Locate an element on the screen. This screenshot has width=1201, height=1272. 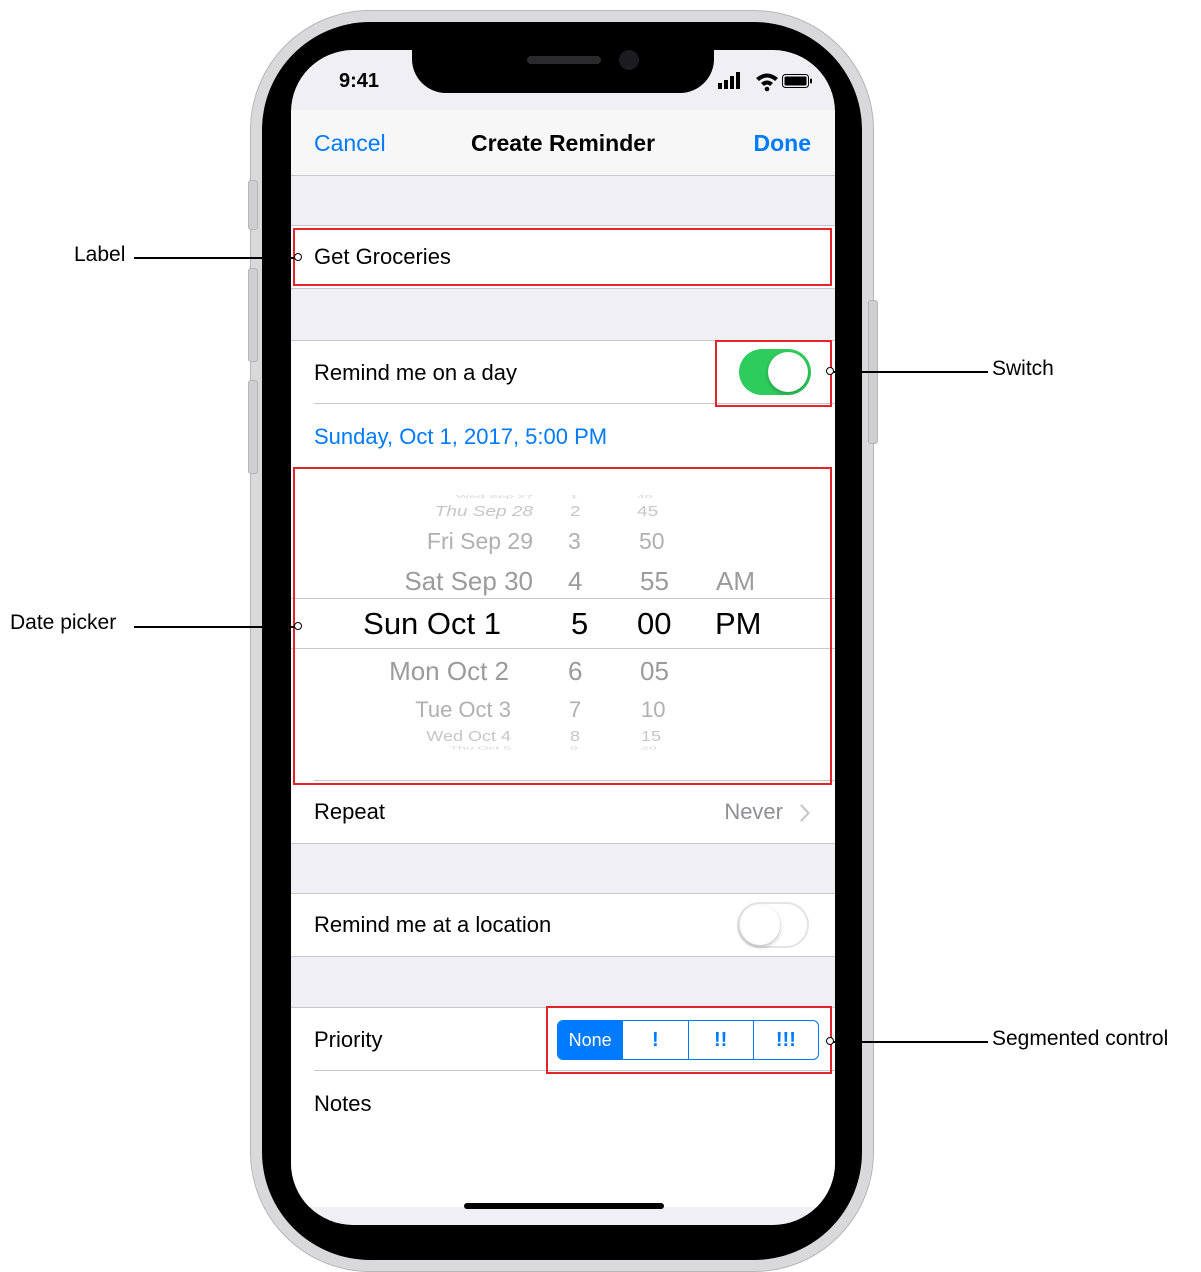
status-icons is located at coordinates (765, 82).